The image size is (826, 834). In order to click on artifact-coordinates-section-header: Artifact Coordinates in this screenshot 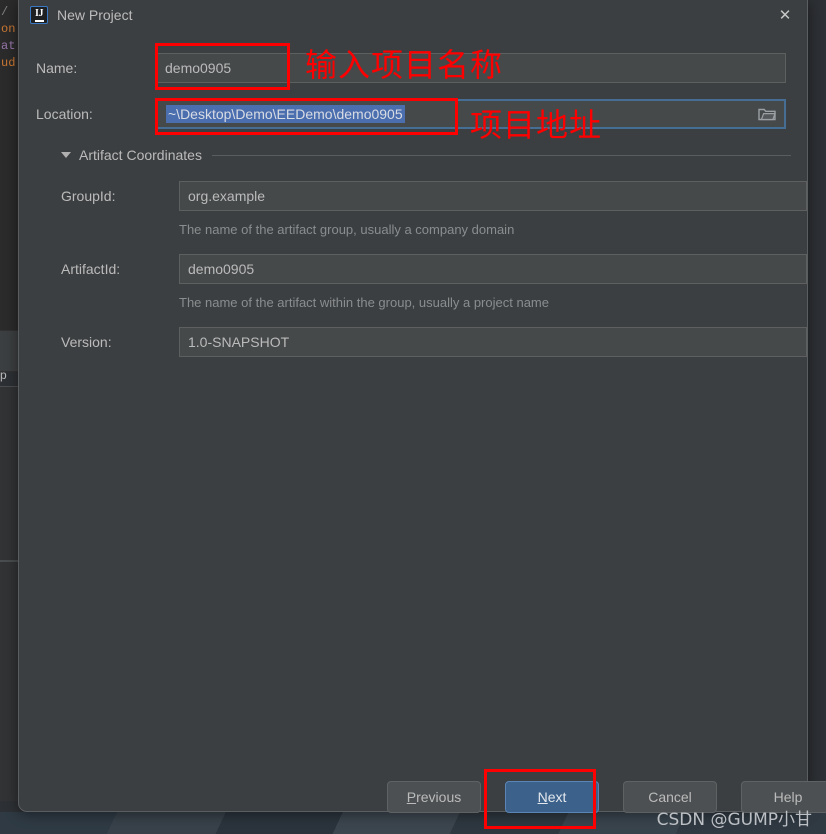, I will do `click(426, 155)`.